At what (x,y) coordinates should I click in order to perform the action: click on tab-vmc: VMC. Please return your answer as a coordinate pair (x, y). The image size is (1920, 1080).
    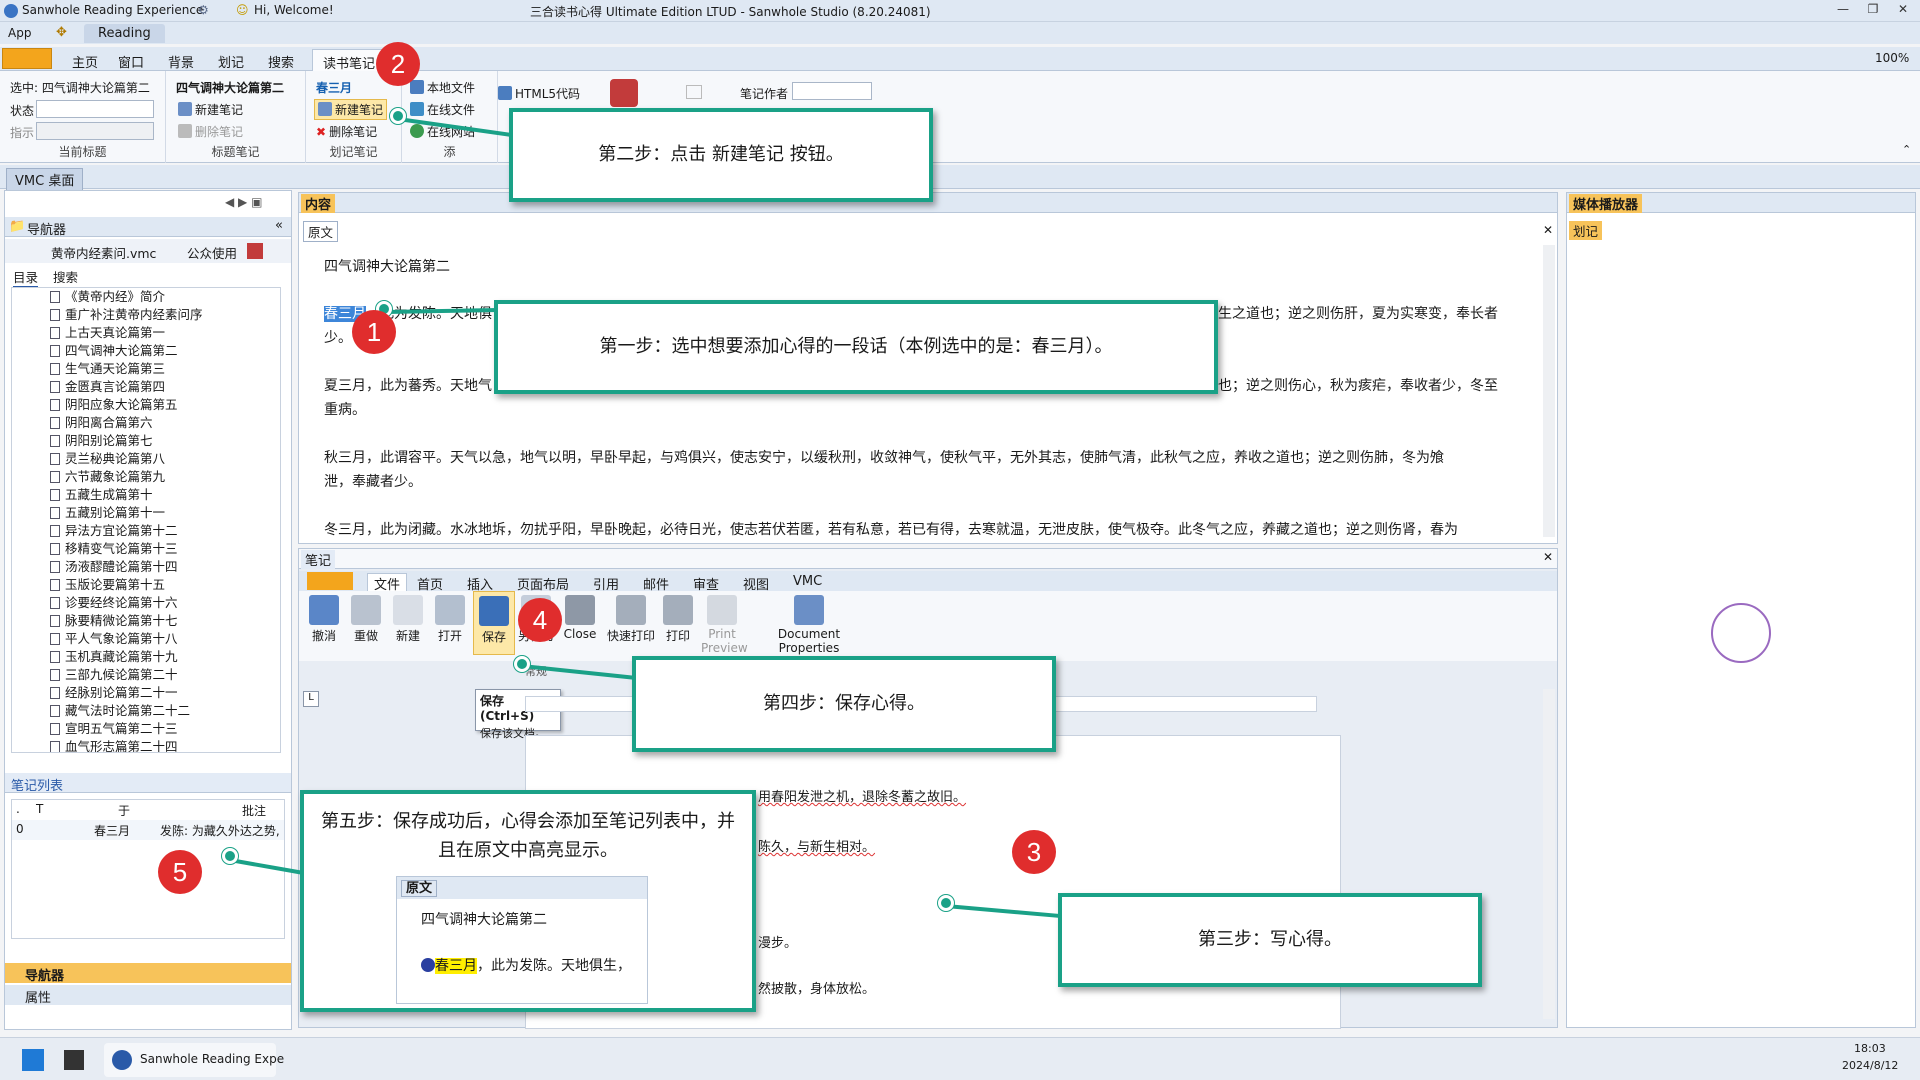
    Looking at the image, I should click on (807, 581).